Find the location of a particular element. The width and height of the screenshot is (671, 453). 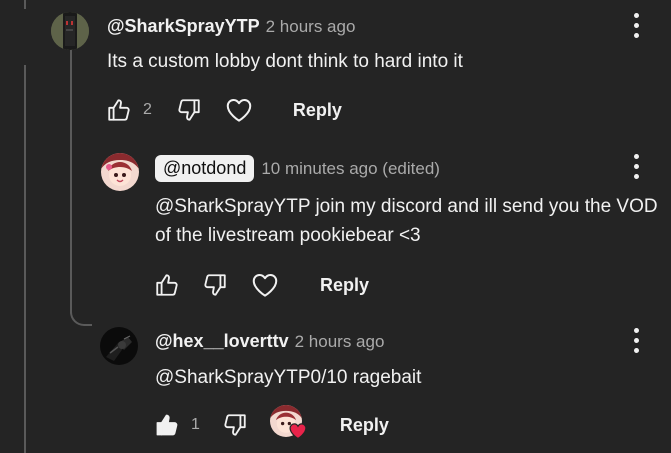

like-count: 2 is located at coordinates (147, 109).